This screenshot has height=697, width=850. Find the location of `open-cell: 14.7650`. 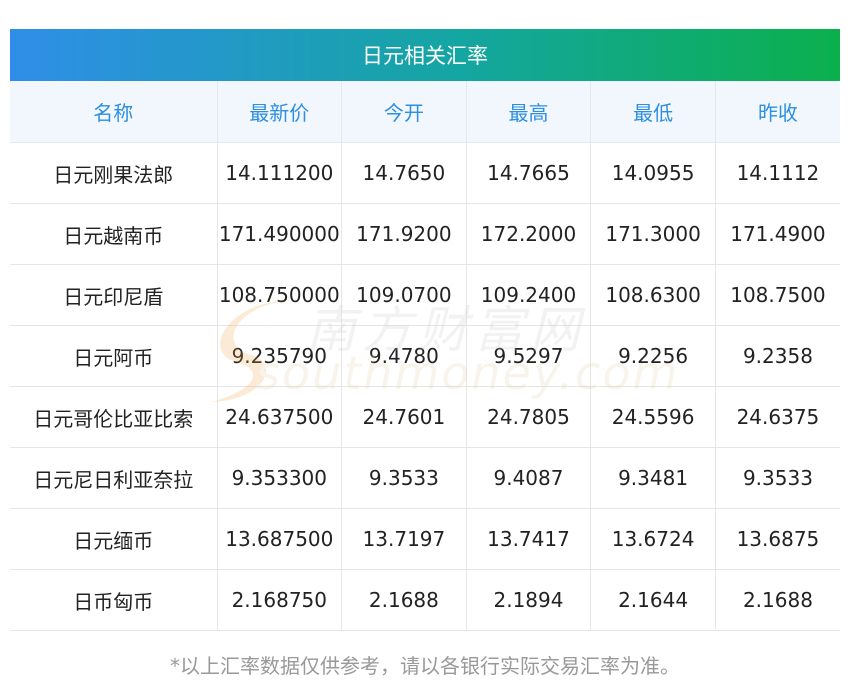

open-cell: 14.7650 is located at coordinates (404, 173).